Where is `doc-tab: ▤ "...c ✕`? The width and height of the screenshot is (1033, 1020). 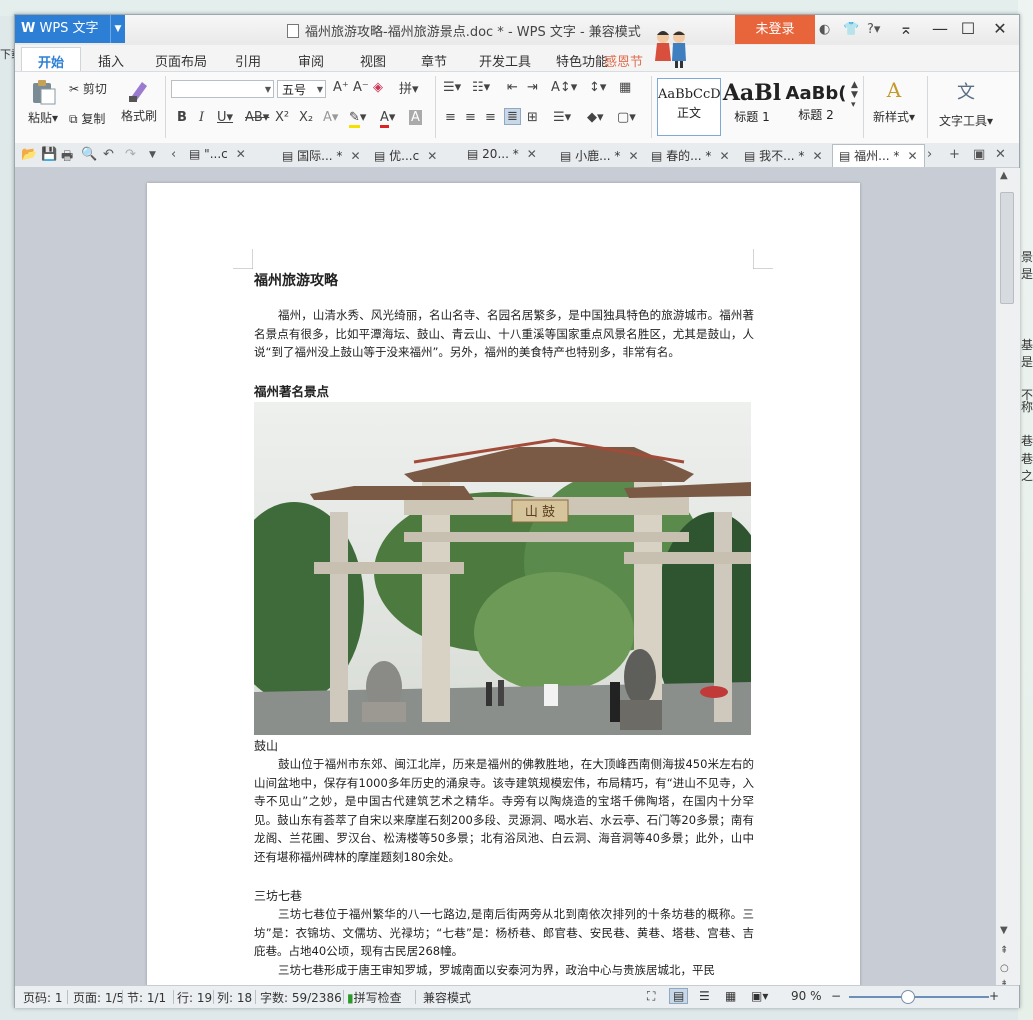 doc-tab: ▤ "...c ✕ is located at coordinates (217, 154).